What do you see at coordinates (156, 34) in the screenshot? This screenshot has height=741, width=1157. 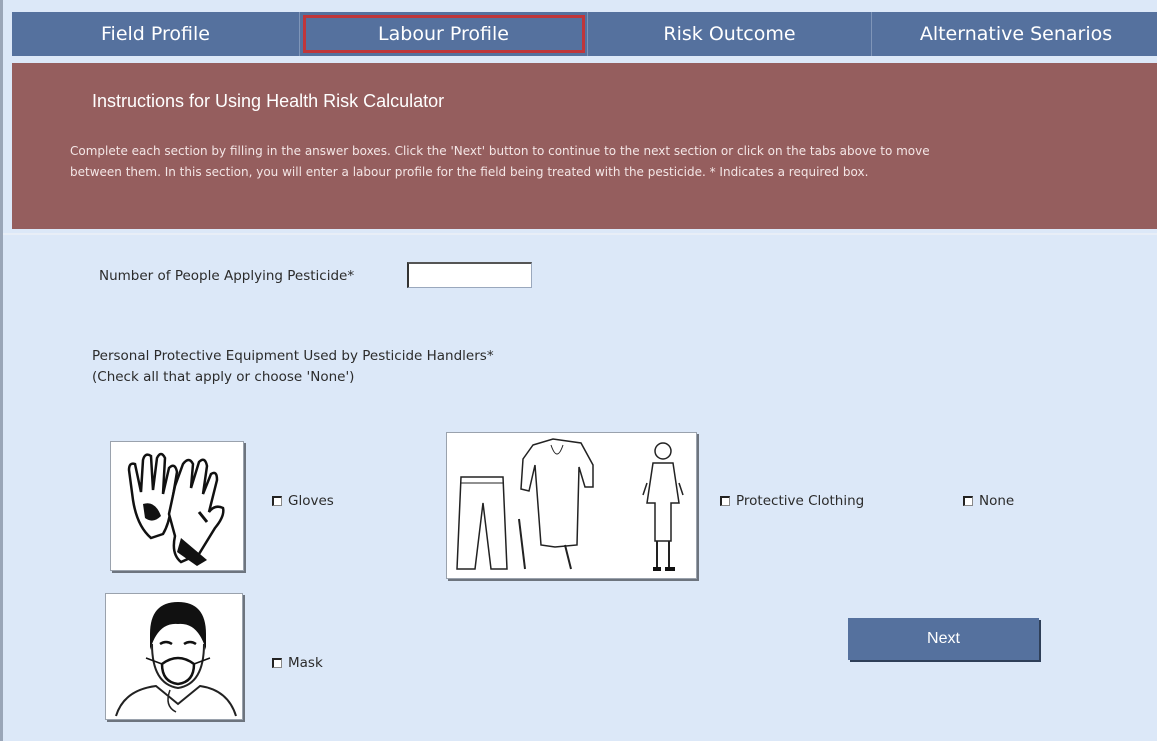 I see `tab-field-profile: Field Profile` at bounding box center [156, 34].